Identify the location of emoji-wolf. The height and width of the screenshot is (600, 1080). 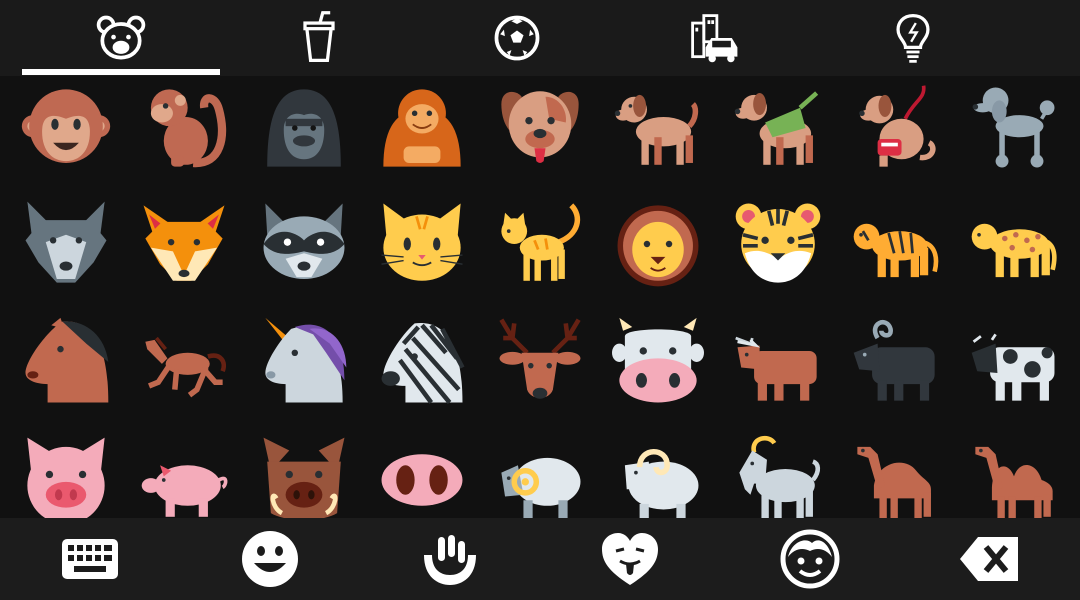
(66, 244).